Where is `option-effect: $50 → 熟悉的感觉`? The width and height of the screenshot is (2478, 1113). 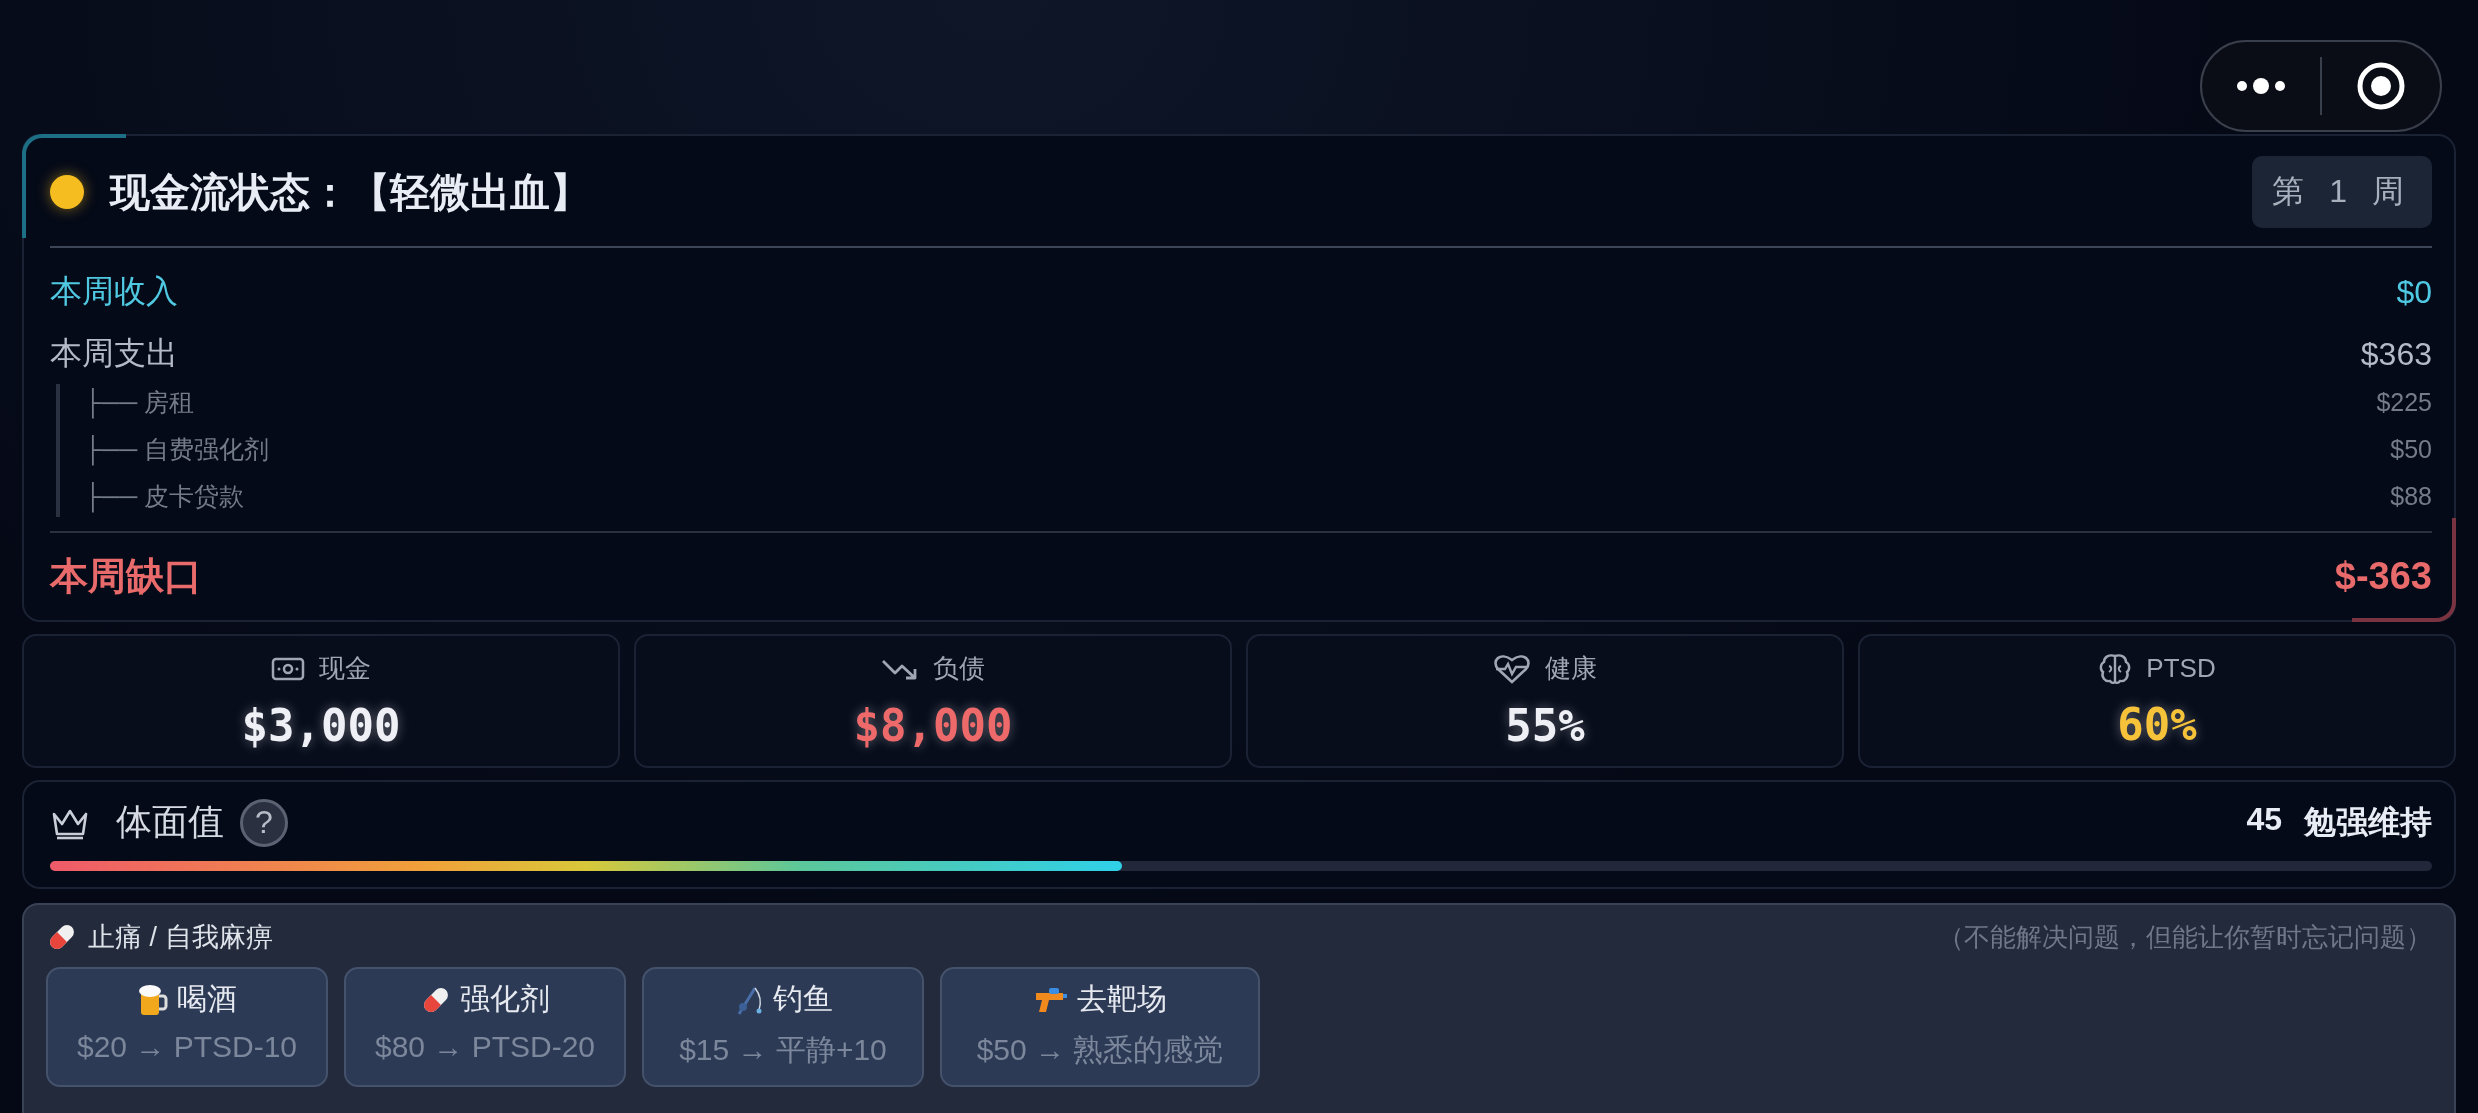
option-effect: $50 → 熟悉的感觉 is located at coordinates (1100, 1050).